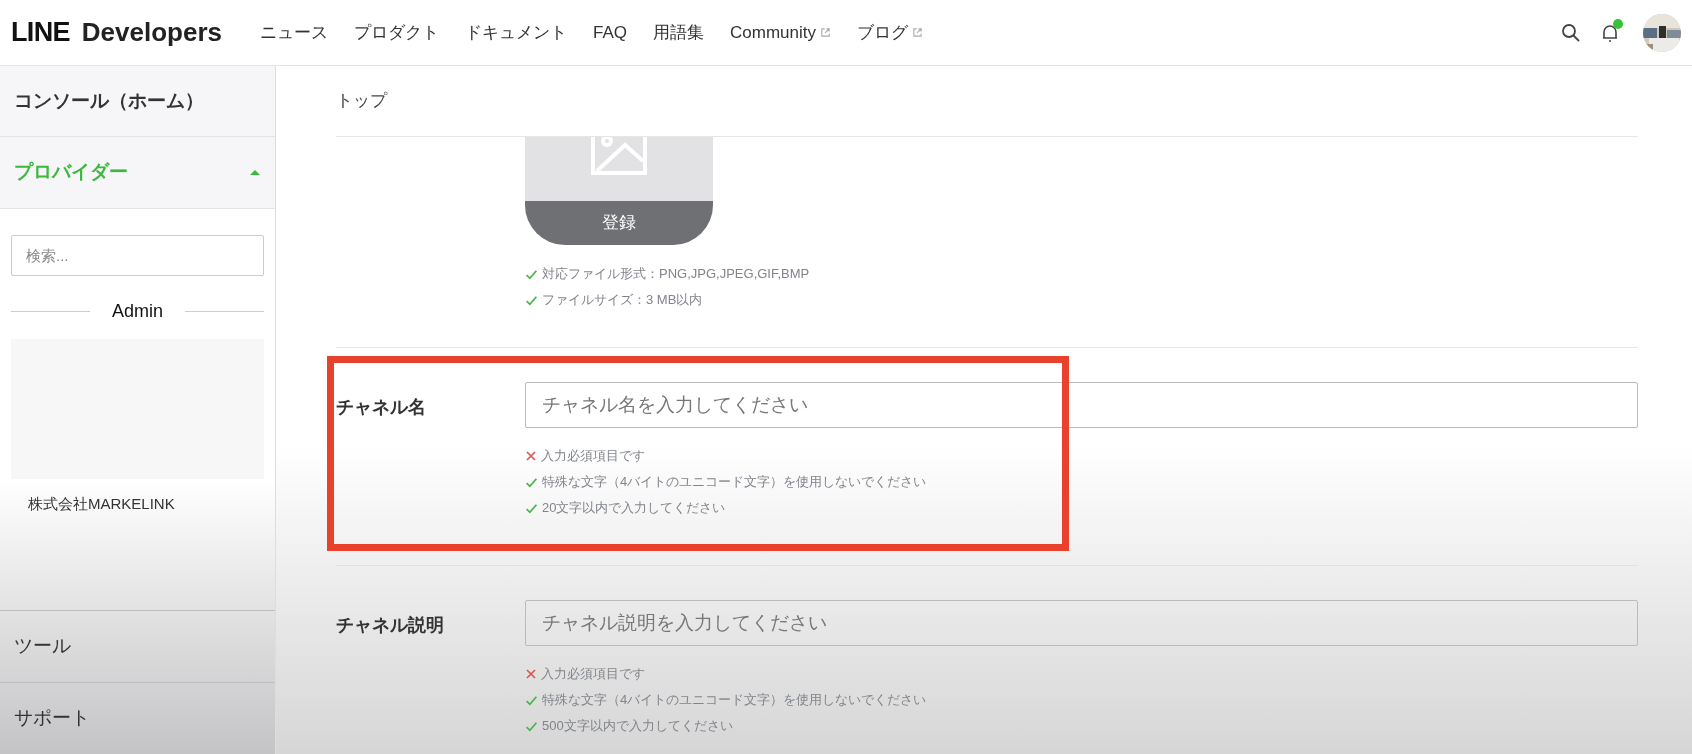  What do you see at coordinates (137, 718) in the screenshot?
I see `sidebar-item: サポート` at bounding box center [137, 718].